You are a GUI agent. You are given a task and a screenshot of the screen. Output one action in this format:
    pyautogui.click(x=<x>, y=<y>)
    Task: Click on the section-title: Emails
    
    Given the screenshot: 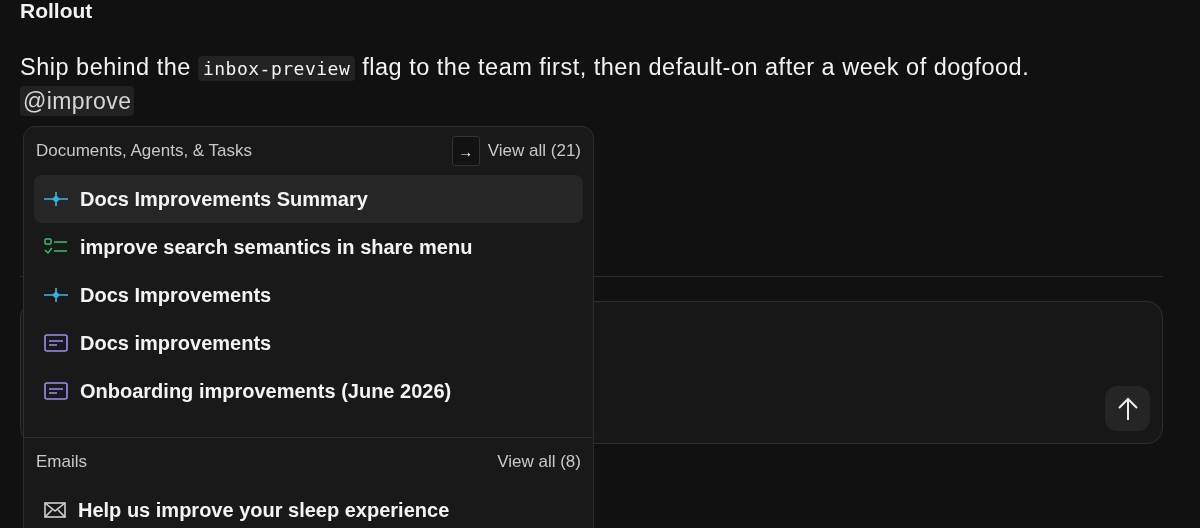 What is the action you would take?
    pyautogui.click(x=61, y=462)
    